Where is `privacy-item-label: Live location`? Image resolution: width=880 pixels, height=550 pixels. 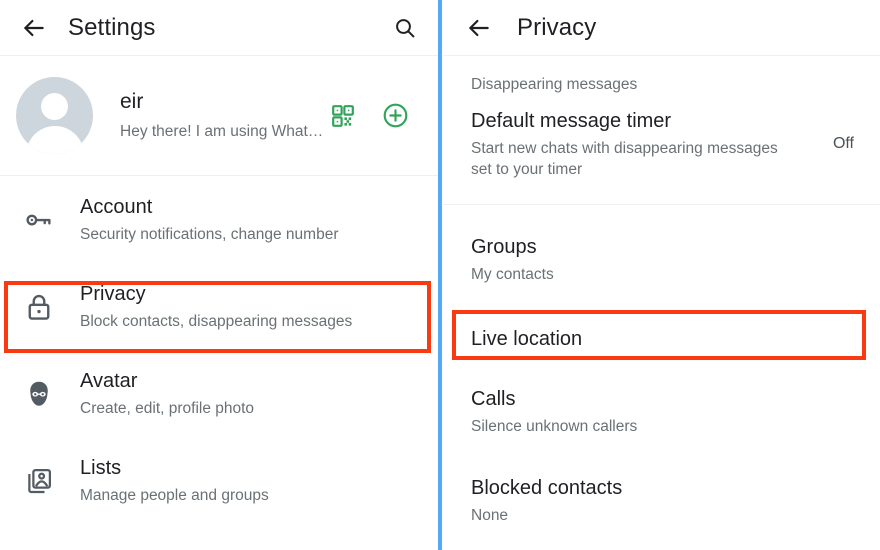
privacy-item-label: Live location is located at coordinates (527, 339).